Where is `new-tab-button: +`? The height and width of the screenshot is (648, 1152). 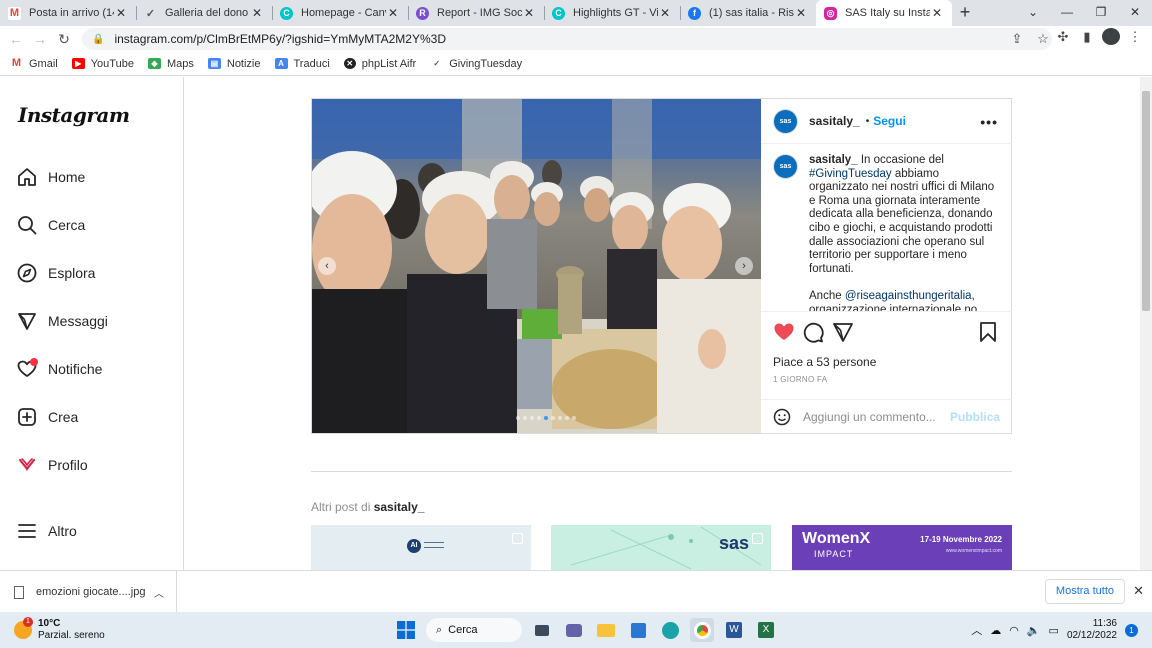 new-tab-button: + is located at coordinates (965, 13).